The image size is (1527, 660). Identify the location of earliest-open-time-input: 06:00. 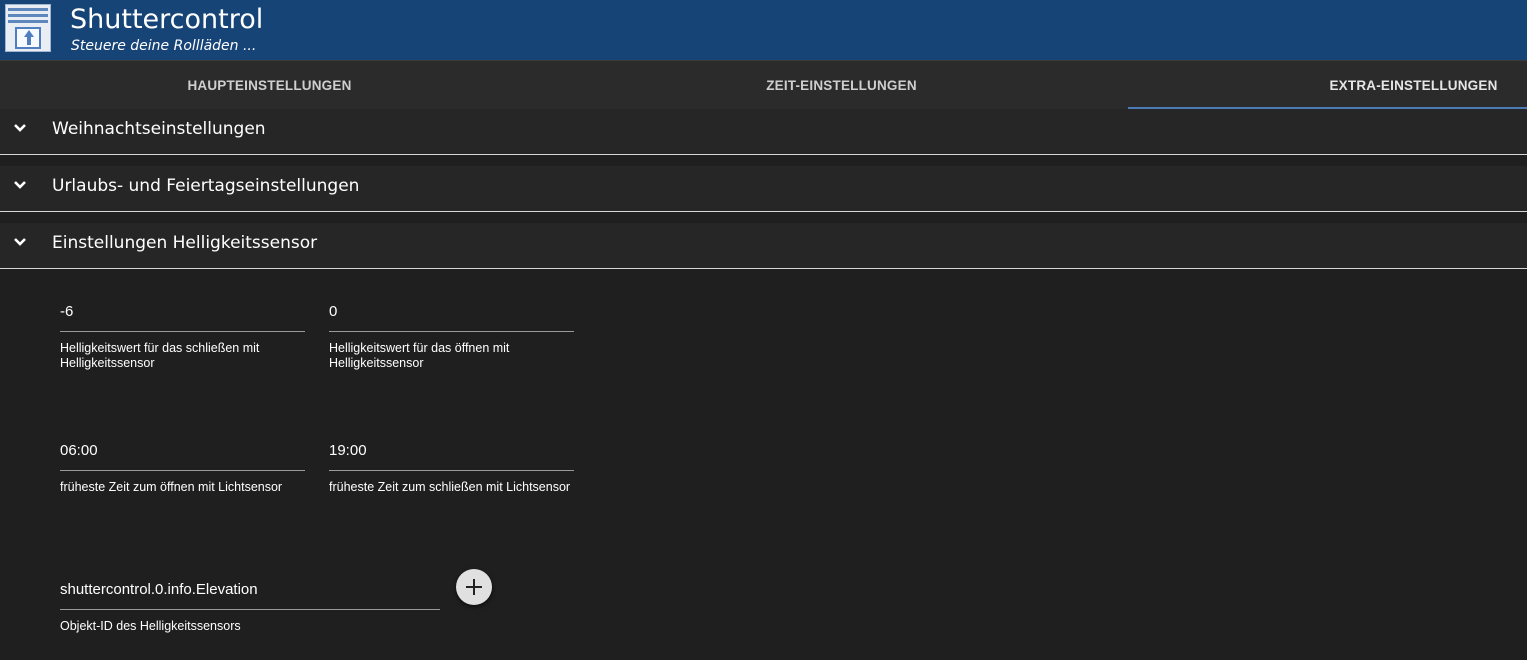
(79, 451).